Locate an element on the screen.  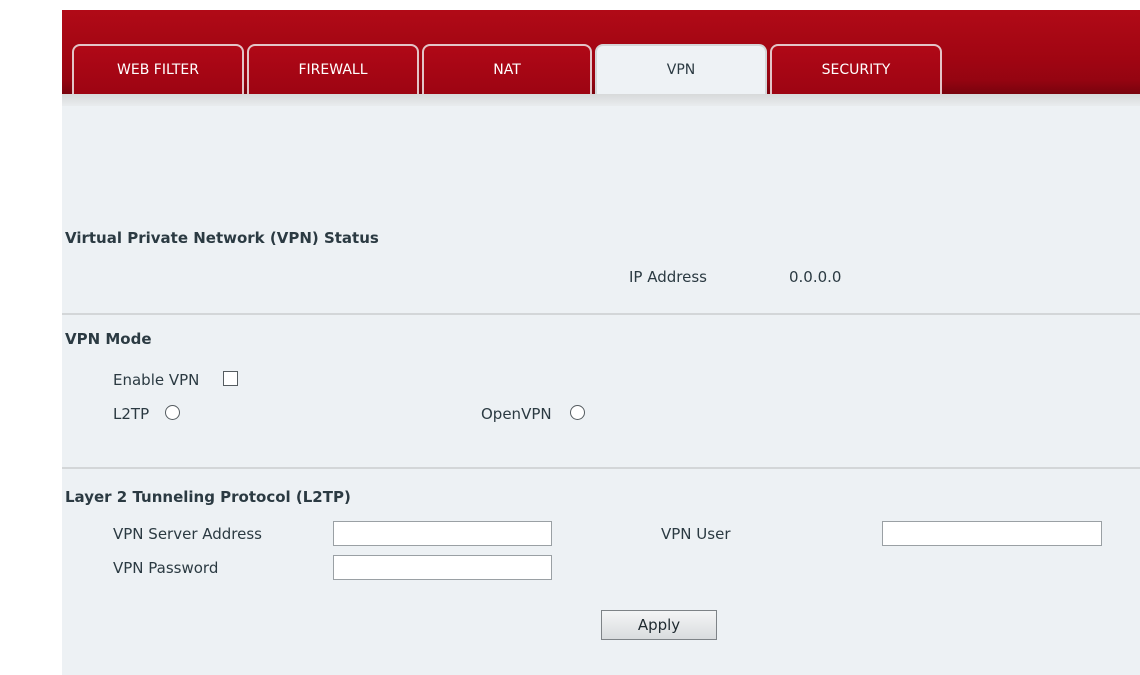
vpn-mode-title: VPN Mode is located at coordinates (108, 339).